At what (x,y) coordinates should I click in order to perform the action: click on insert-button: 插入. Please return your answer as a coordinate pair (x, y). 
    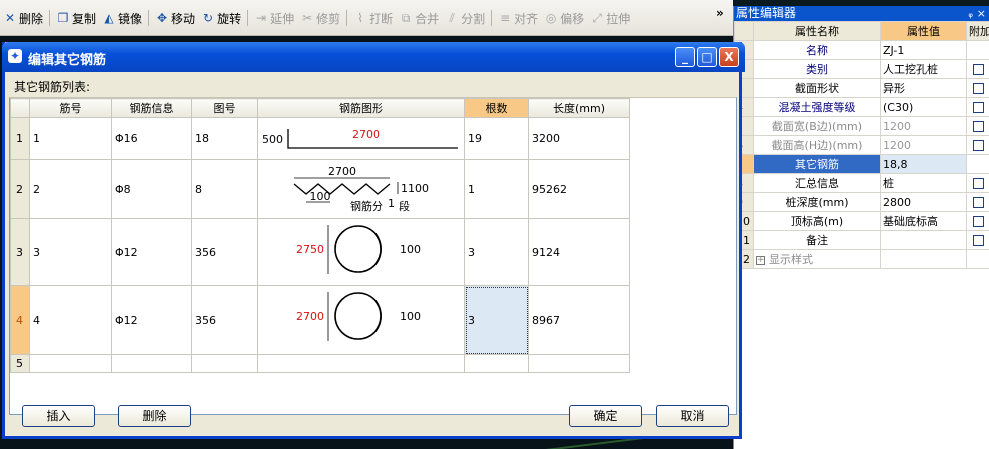
    Looking at the image, I should click on (58, 416).